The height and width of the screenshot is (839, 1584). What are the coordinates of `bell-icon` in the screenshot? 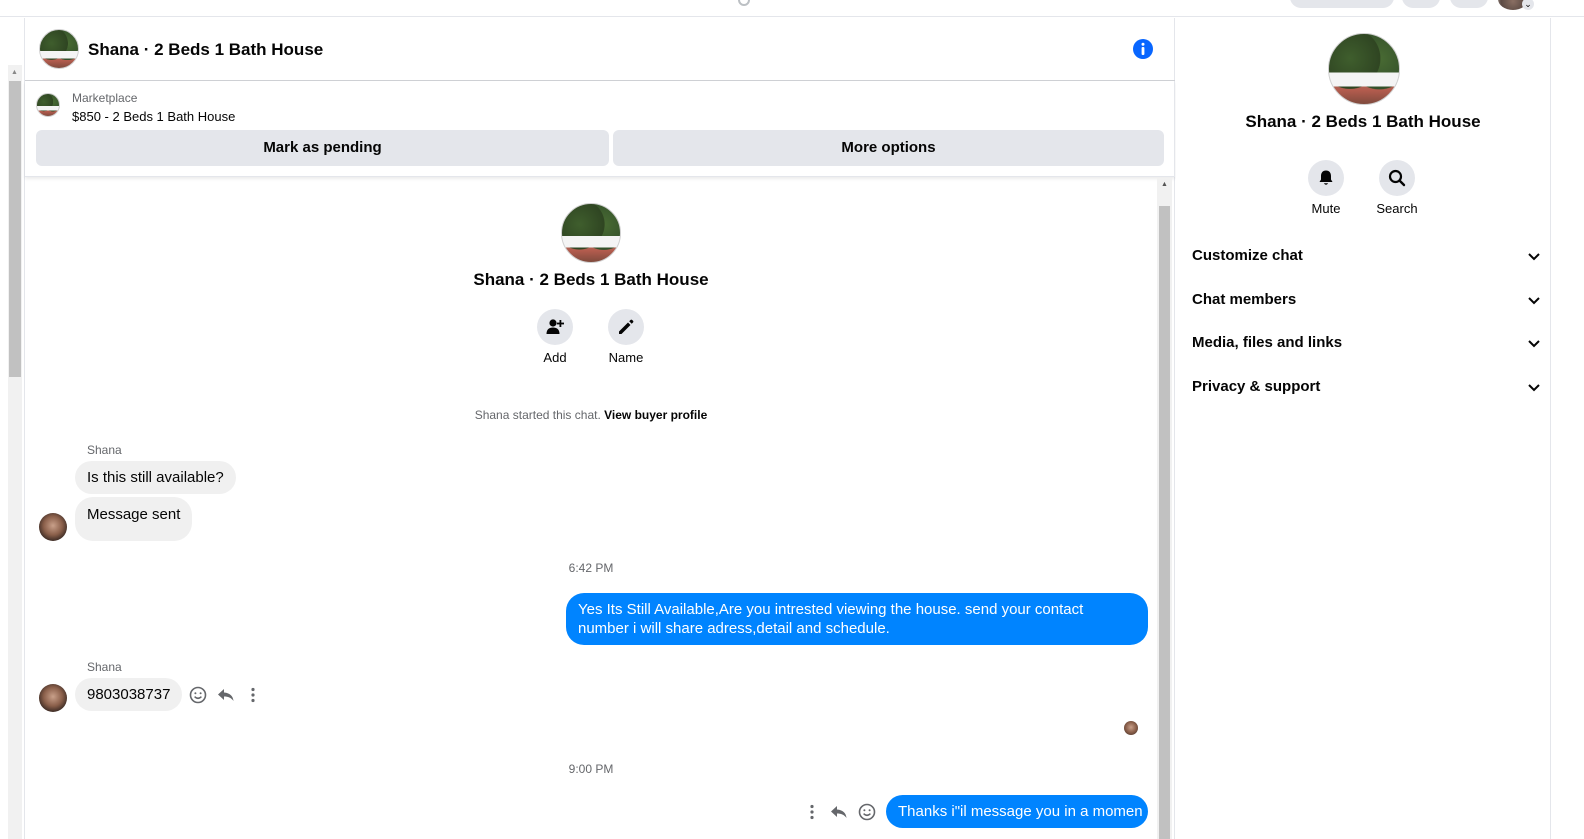 It's located at (1326, 177).